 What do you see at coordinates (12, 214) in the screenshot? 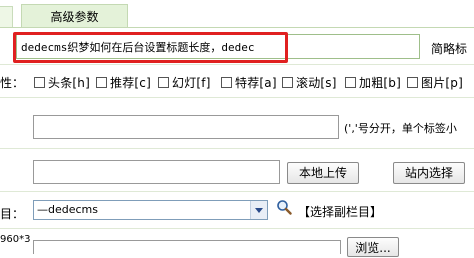
I see `column-label: 目：` at bounding box center [12, 214].